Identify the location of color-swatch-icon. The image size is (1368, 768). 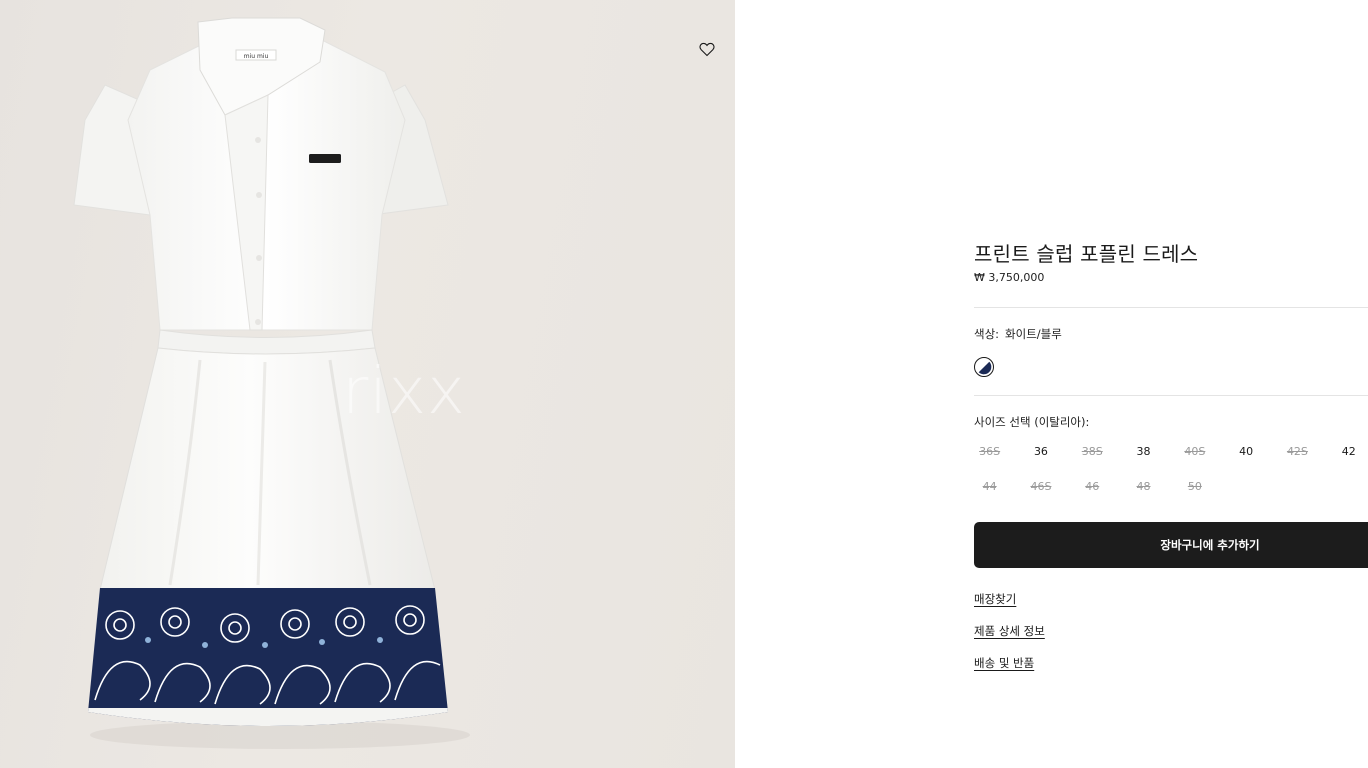
(984, 367).